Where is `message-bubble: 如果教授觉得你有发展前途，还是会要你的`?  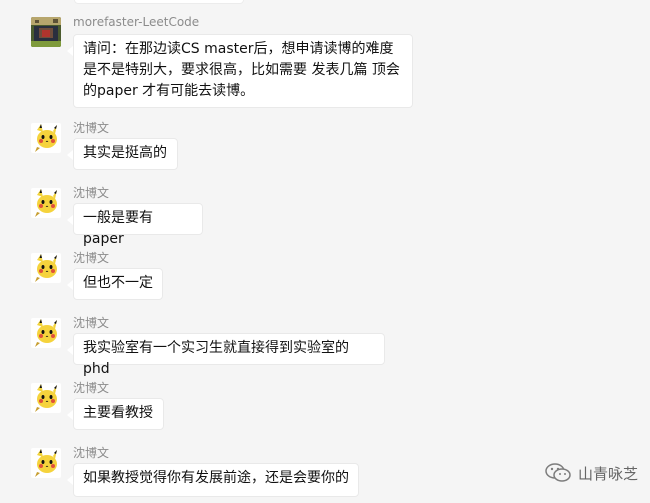 message-bubble: 如果教授觉得你有发展前途，还是会要你的 is located at coordinates (213, 480).